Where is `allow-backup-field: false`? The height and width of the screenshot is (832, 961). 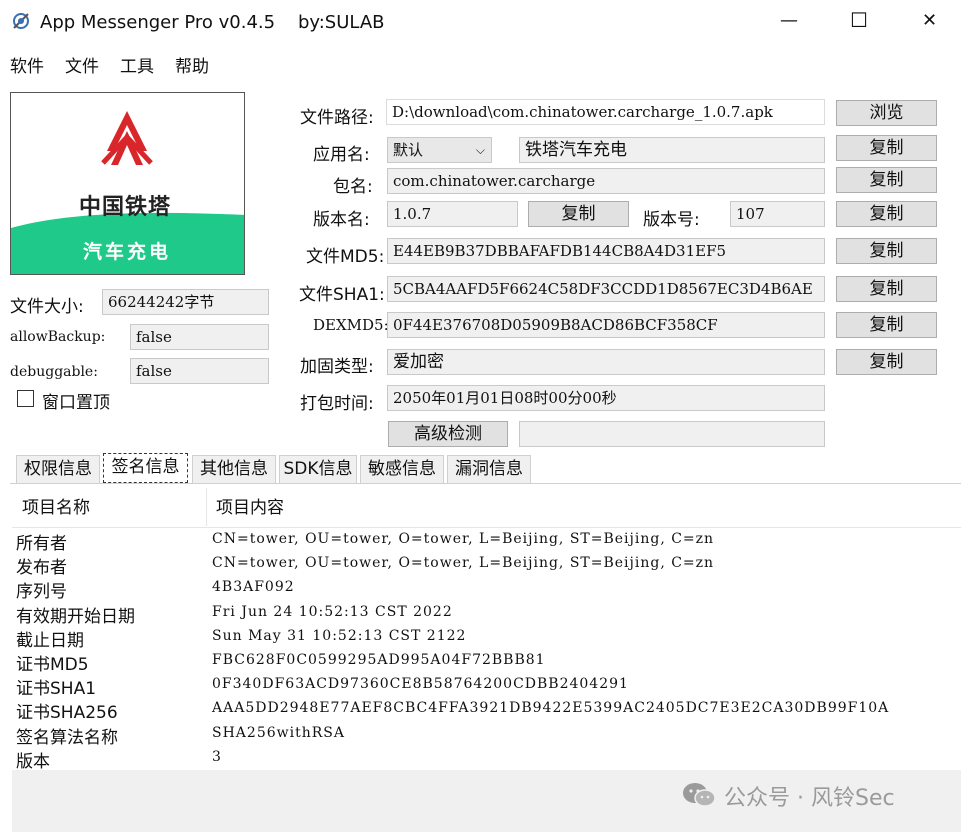 allow-backup-field: false is located at coordinates (199, 337).